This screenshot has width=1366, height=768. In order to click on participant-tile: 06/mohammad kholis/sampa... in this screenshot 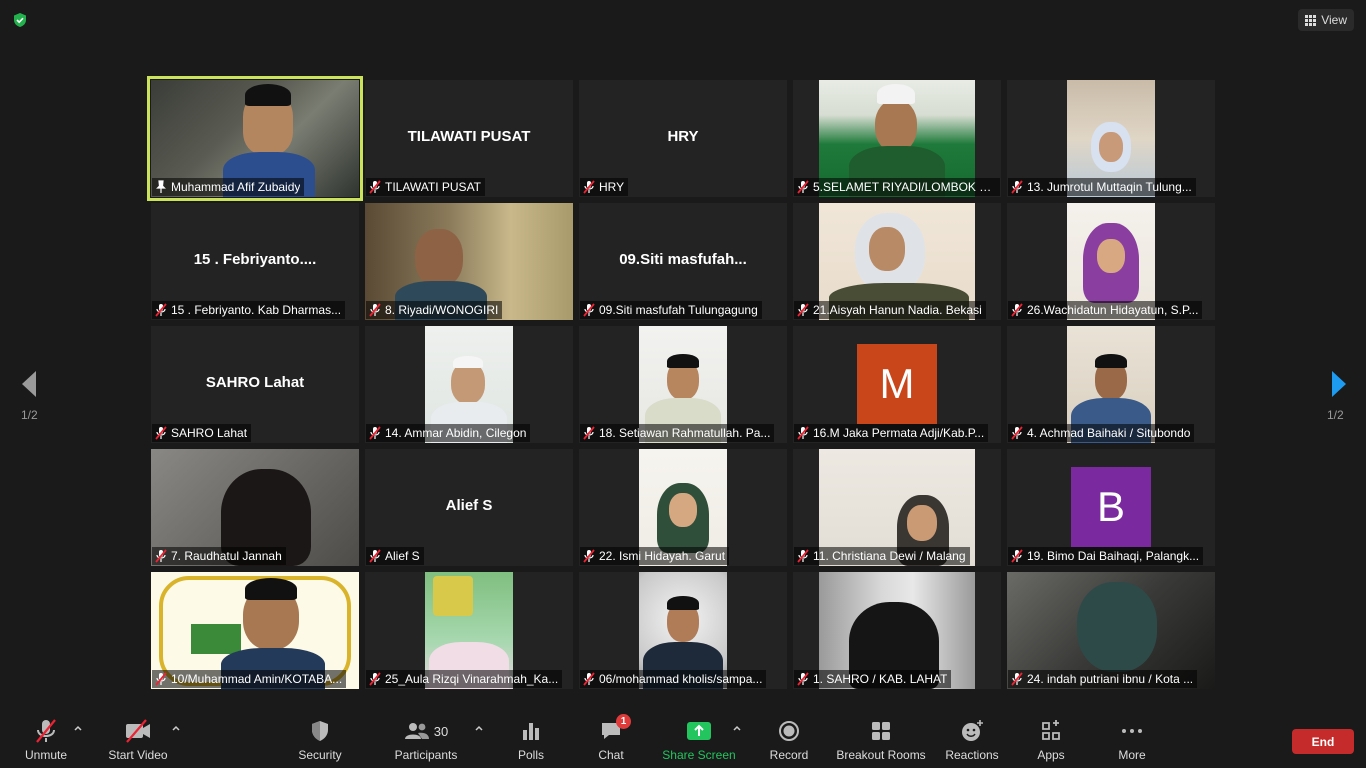, I will do `click(683, 630)`.